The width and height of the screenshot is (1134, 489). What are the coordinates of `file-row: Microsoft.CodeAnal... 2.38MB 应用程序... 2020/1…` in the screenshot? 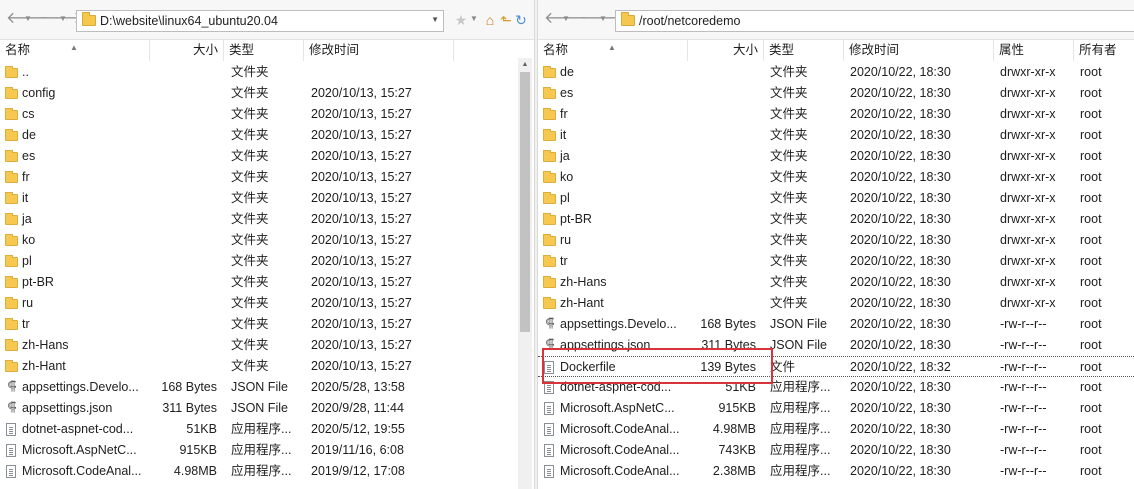 It's located at (836, 471).